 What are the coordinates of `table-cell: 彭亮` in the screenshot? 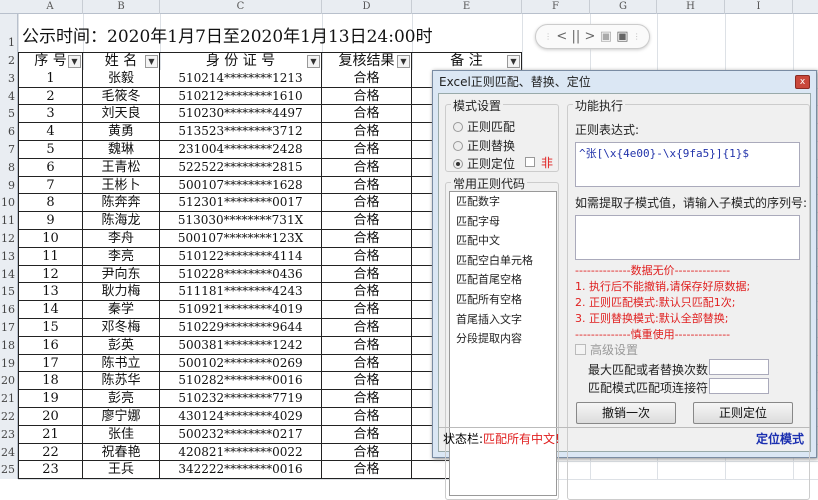 It's located at (121, 399).